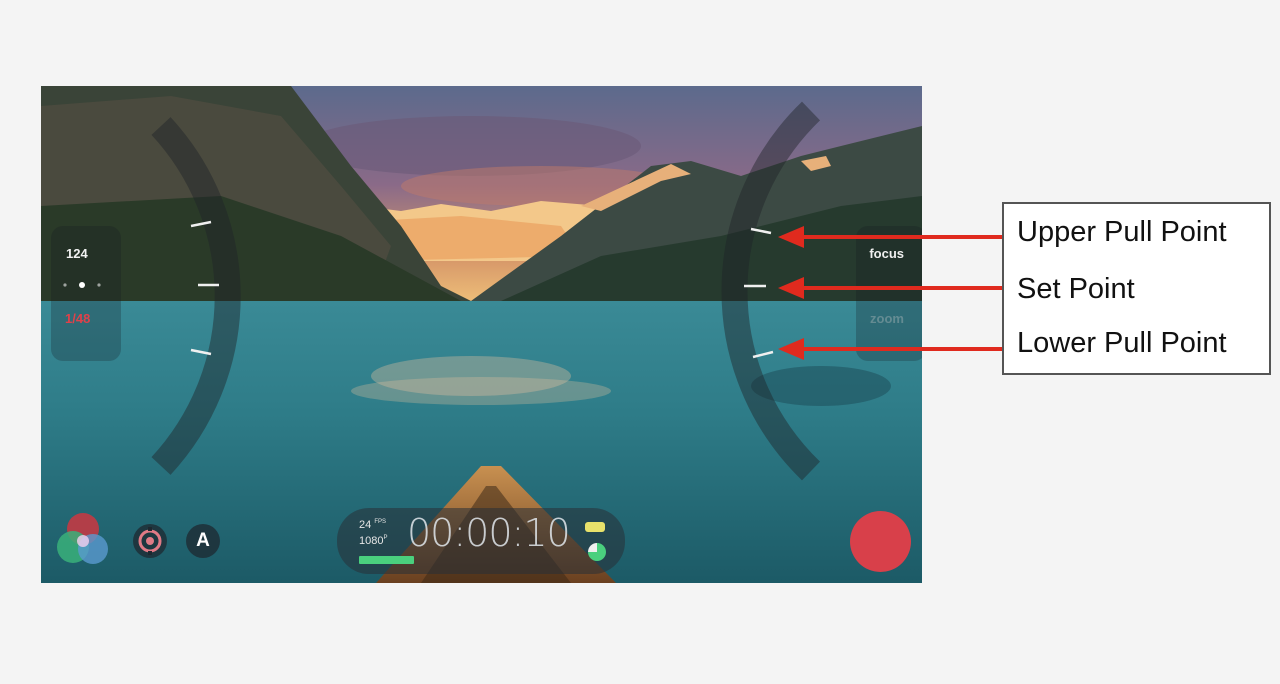  I want to click on callout-arrows, so click(890, 293).